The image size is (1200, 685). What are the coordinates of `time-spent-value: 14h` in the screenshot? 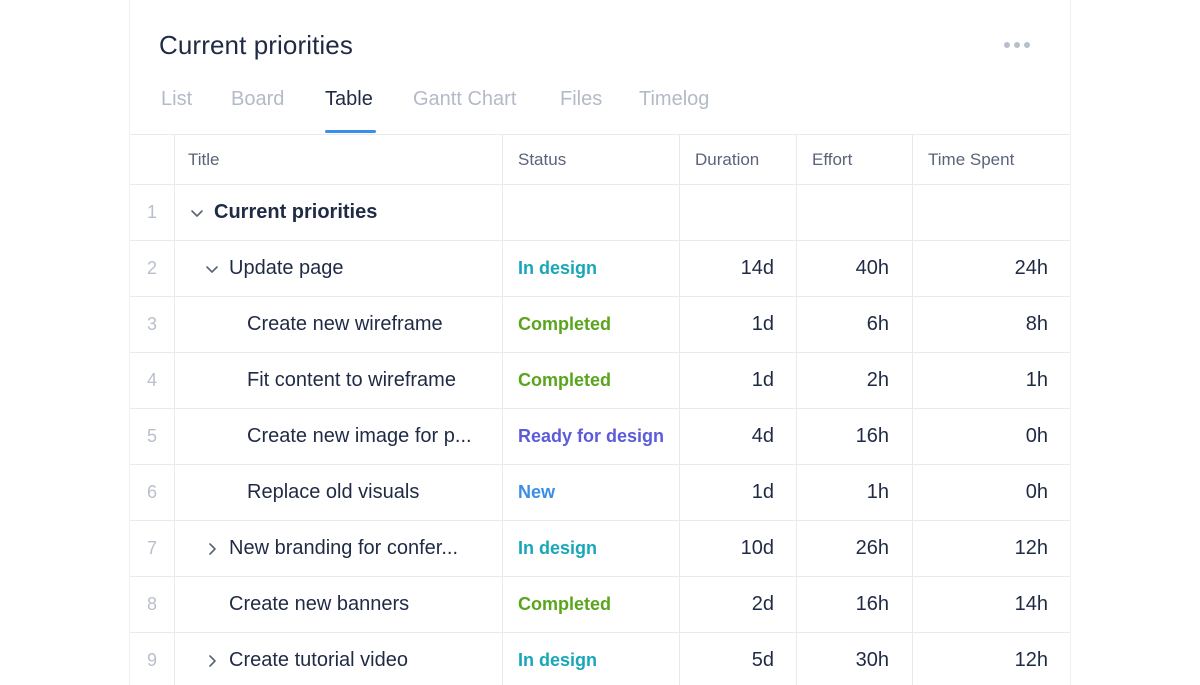 It's located at (991, 604).